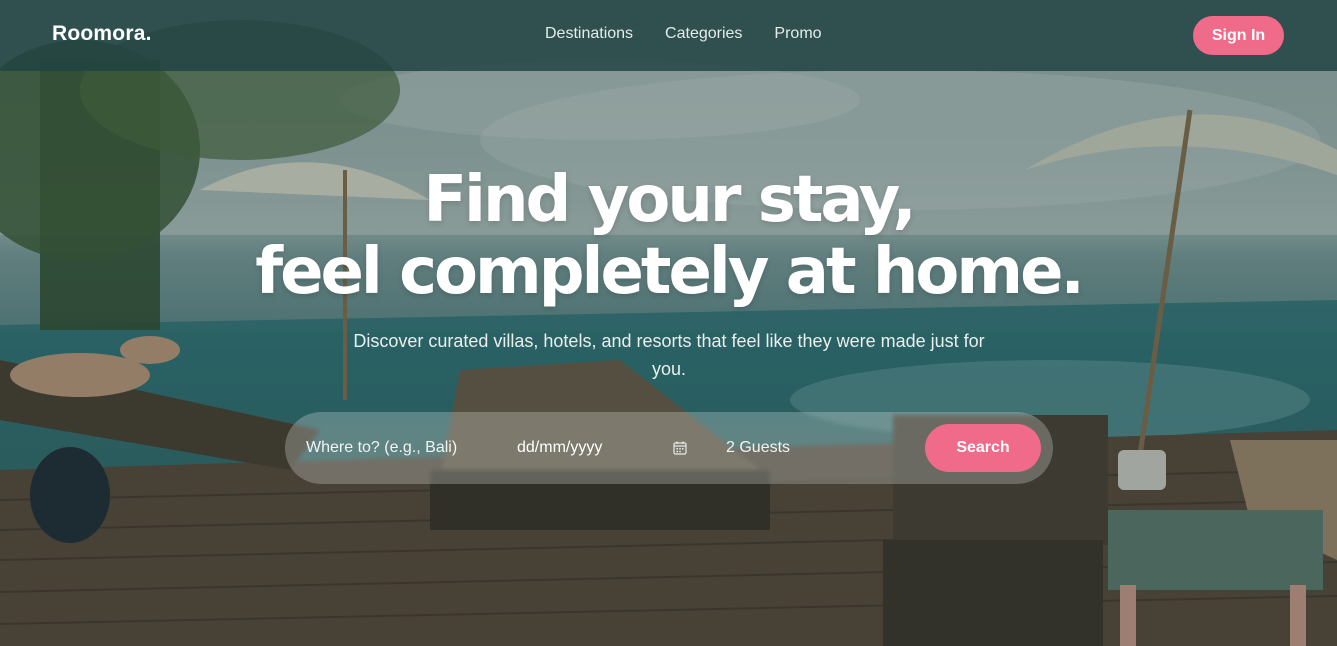 The image size is (1337, 646). What do you see at coordinates (680, 448) in the screenshot?
I see `calendar-icon` at bounding box center [680, 448].